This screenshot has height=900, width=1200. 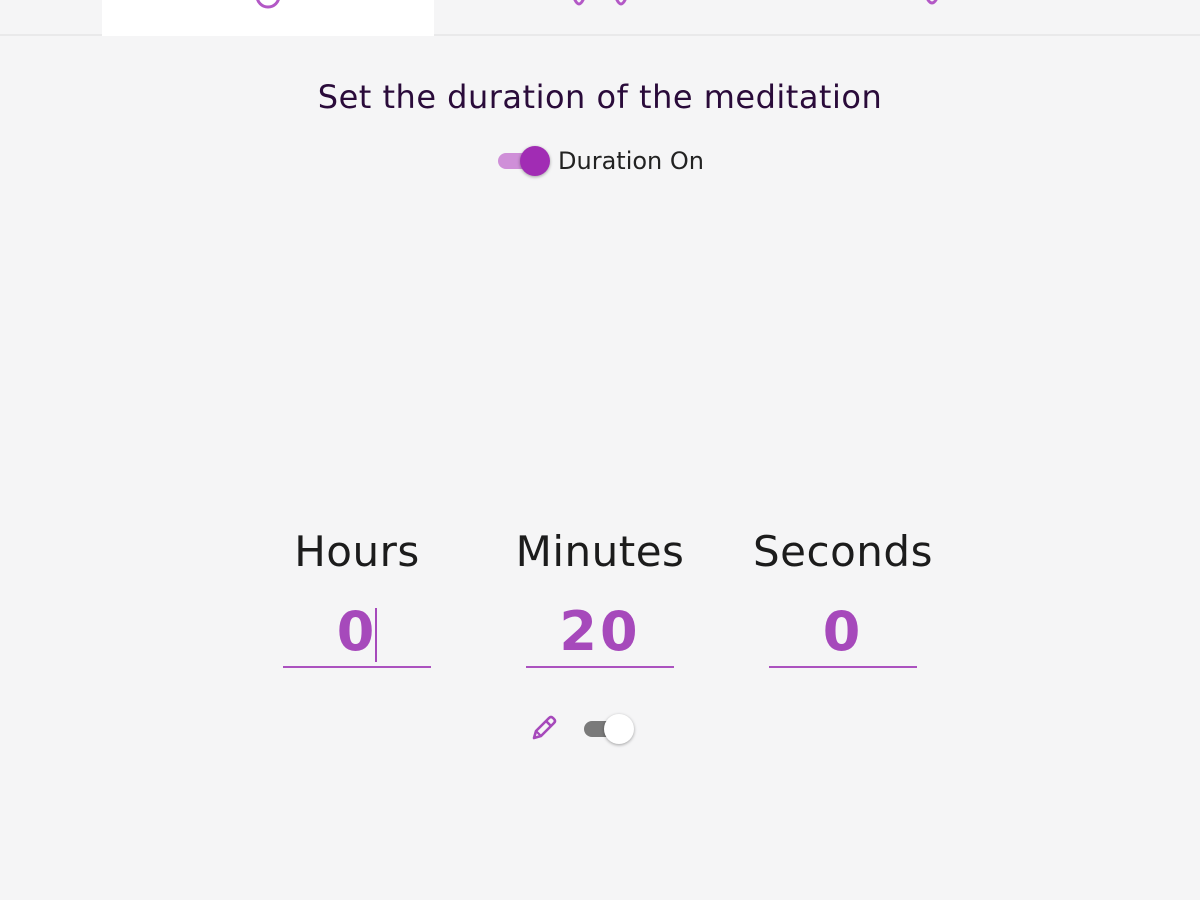 What do you see at coordinates (376, 635) in the screenshot?
I see `text-caret` at bounding box center [376, 635].